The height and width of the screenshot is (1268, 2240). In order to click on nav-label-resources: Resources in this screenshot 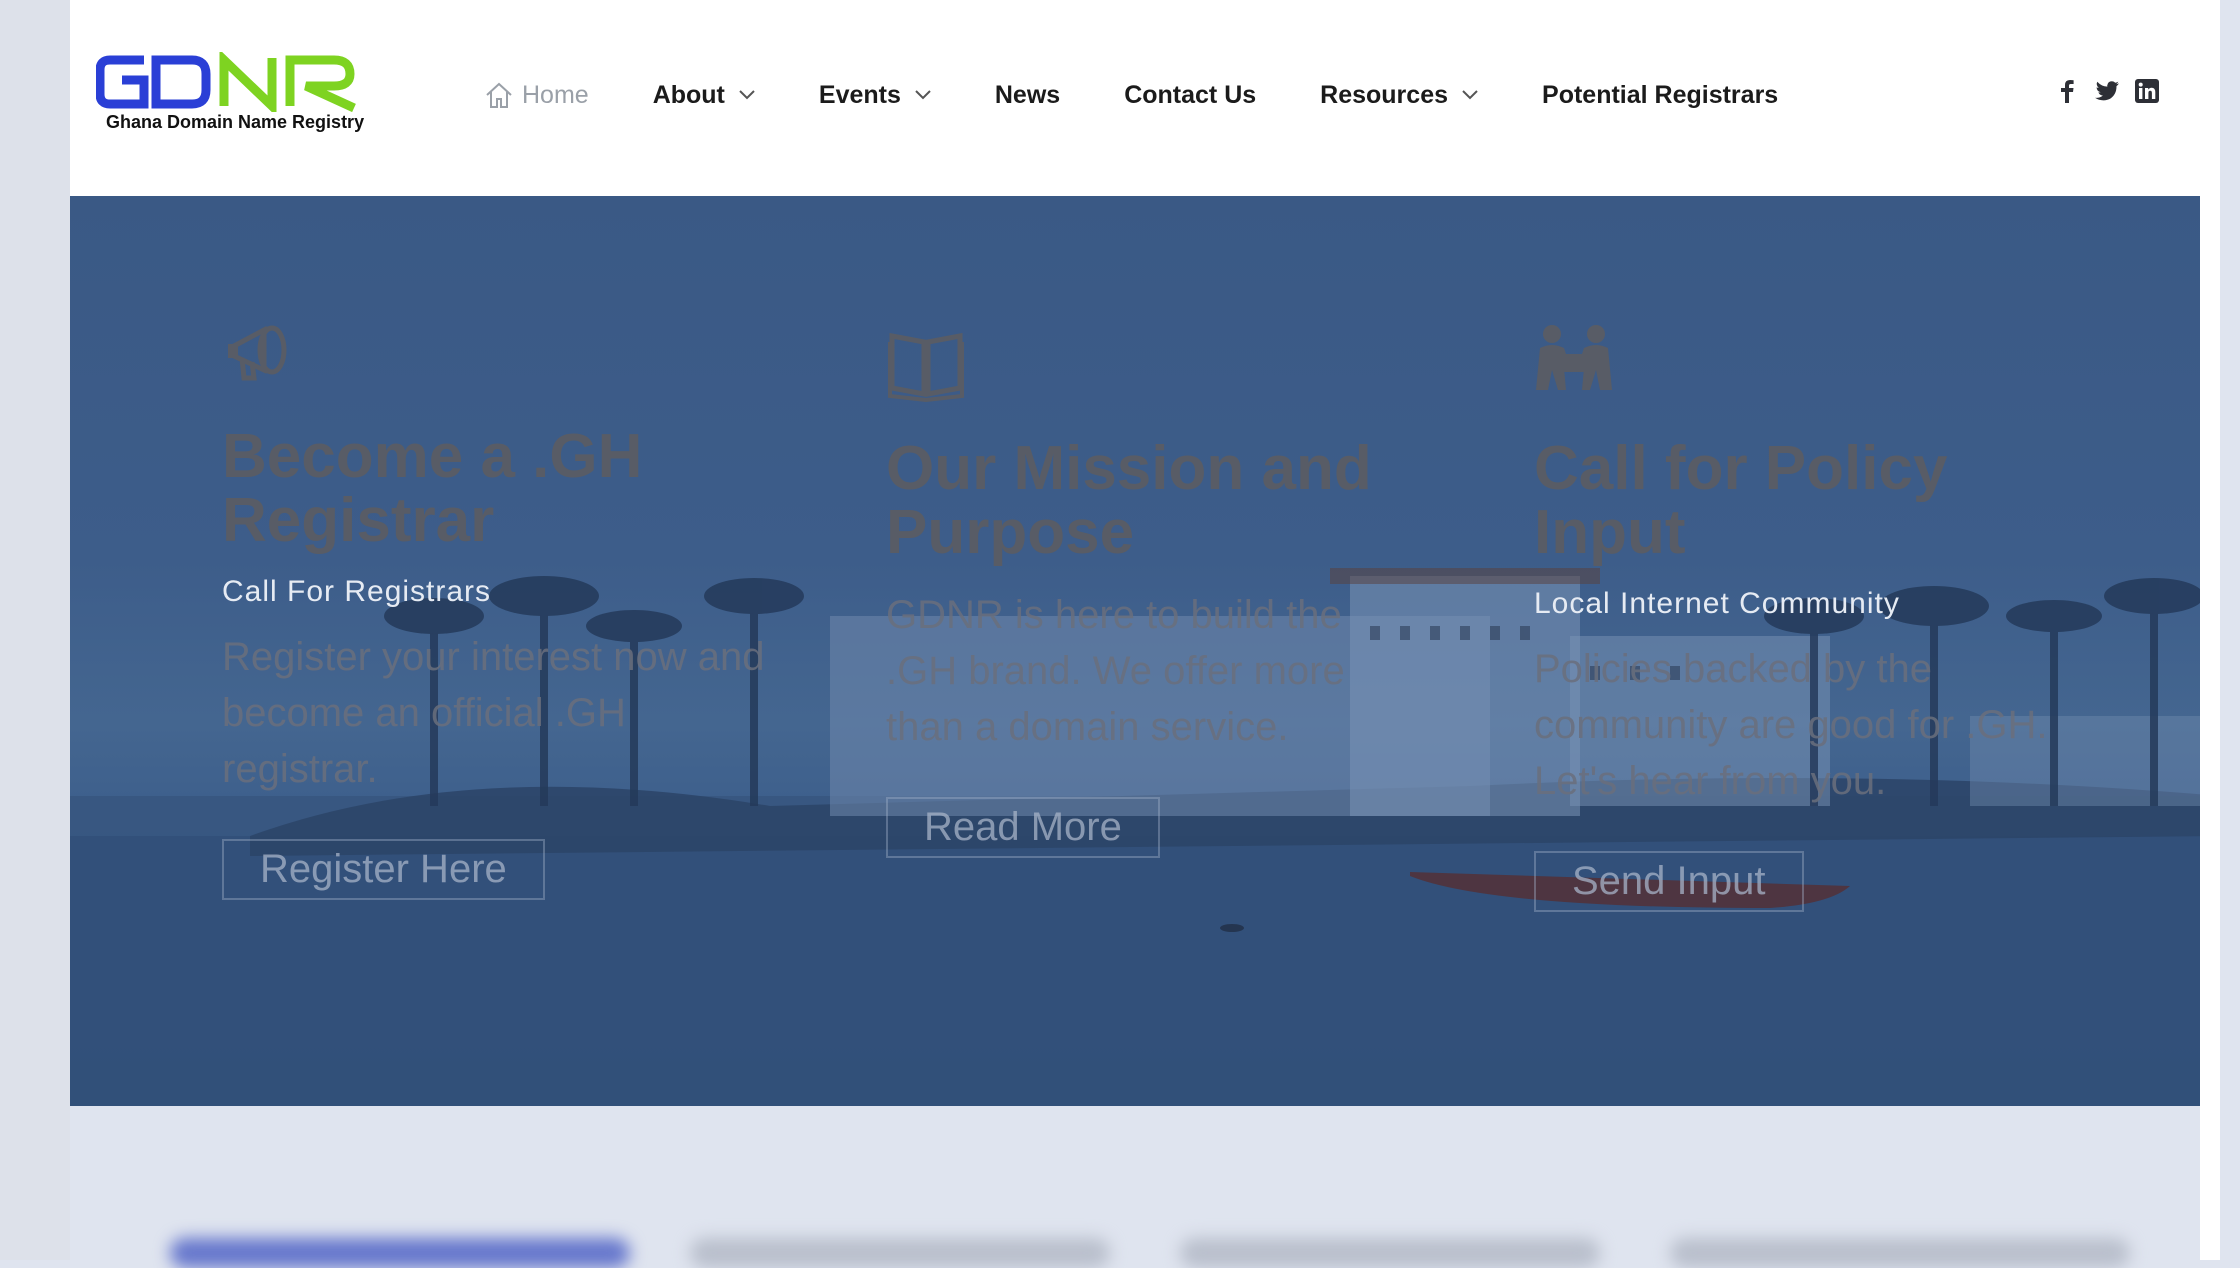, I will do `click(1384, 94)`.